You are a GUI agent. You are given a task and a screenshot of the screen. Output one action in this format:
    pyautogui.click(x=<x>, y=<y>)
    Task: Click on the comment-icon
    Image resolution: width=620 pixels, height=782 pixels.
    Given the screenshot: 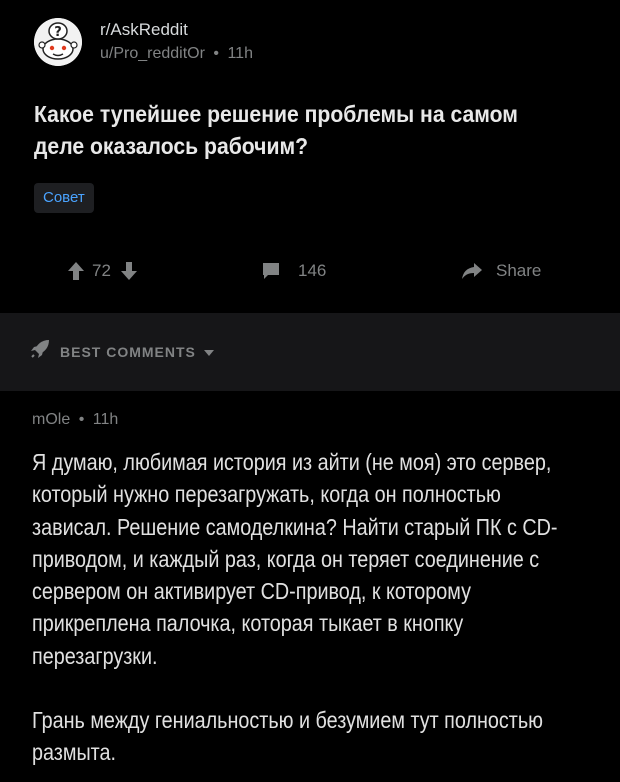 What is the action you would take?
    pyautogui.click(x=271, y=271)
    